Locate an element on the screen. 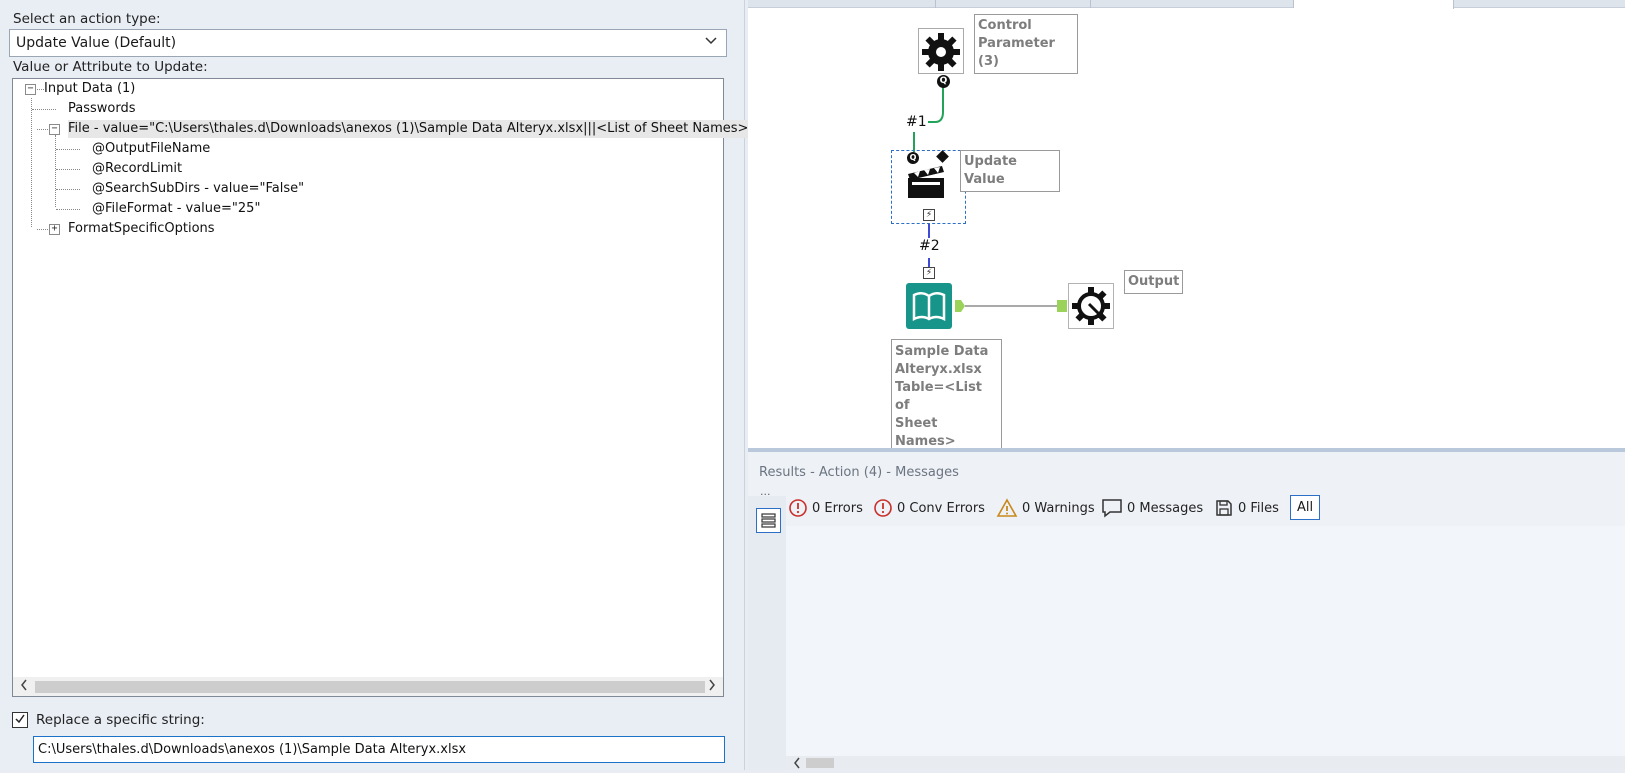  input-label-line: Sample Data is located at coordinates (942, 351).